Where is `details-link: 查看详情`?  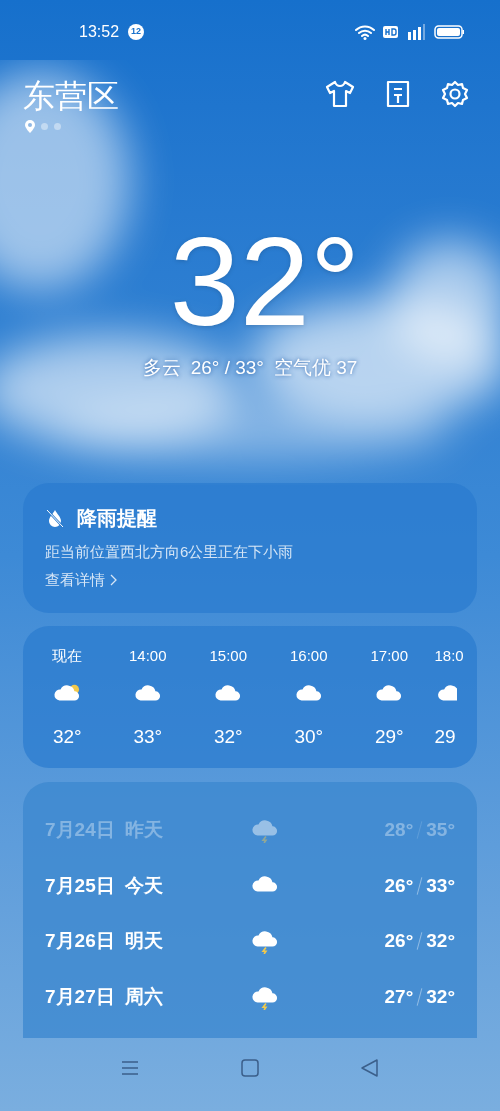
details-link: 查看详情 is located at coordinates (81, 580).